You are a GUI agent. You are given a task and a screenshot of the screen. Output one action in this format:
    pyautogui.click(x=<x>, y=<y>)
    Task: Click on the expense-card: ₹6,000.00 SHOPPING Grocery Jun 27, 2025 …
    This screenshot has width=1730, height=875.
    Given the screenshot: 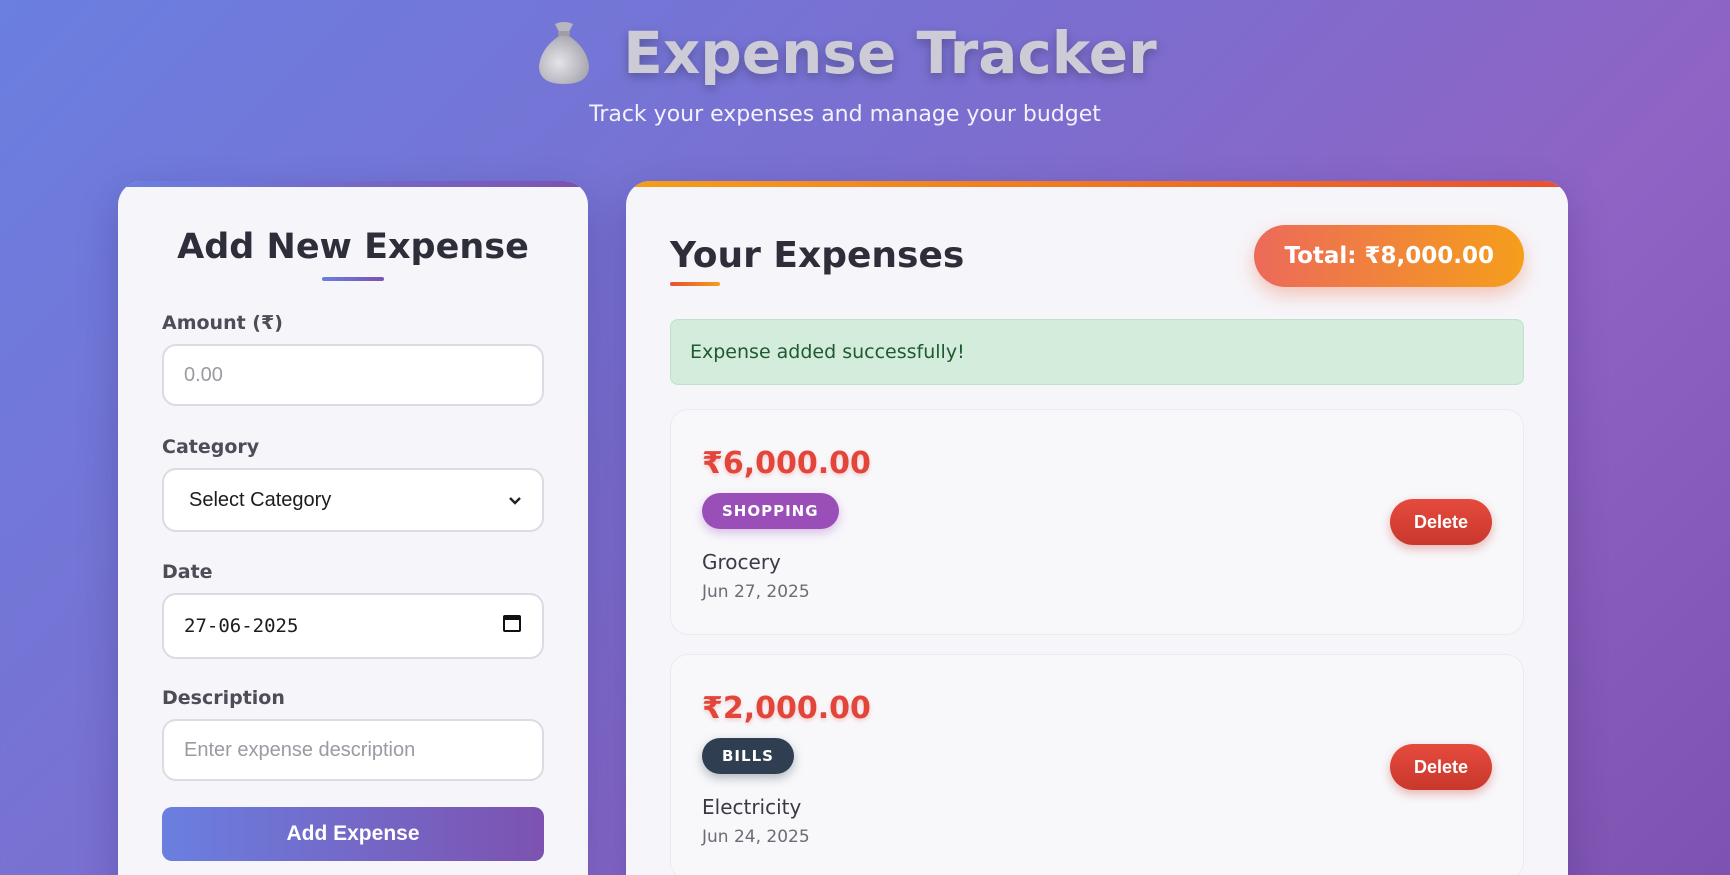 What is the action you would take?
    pyautogui.click(x=1097, y=522)
    